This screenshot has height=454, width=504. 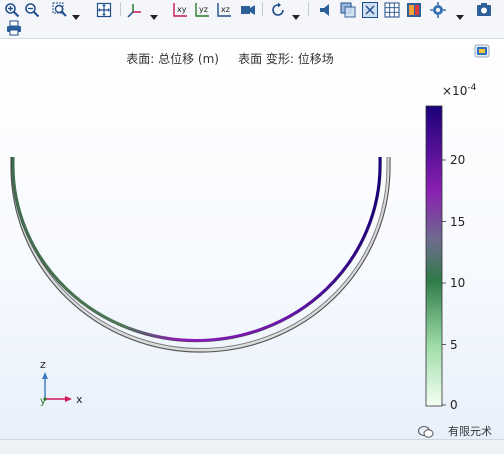 What do you see at coordinates (454, 405) in the screenshot?
I see `colorbar-tick-label: 0` at bounding box center [454, 405].